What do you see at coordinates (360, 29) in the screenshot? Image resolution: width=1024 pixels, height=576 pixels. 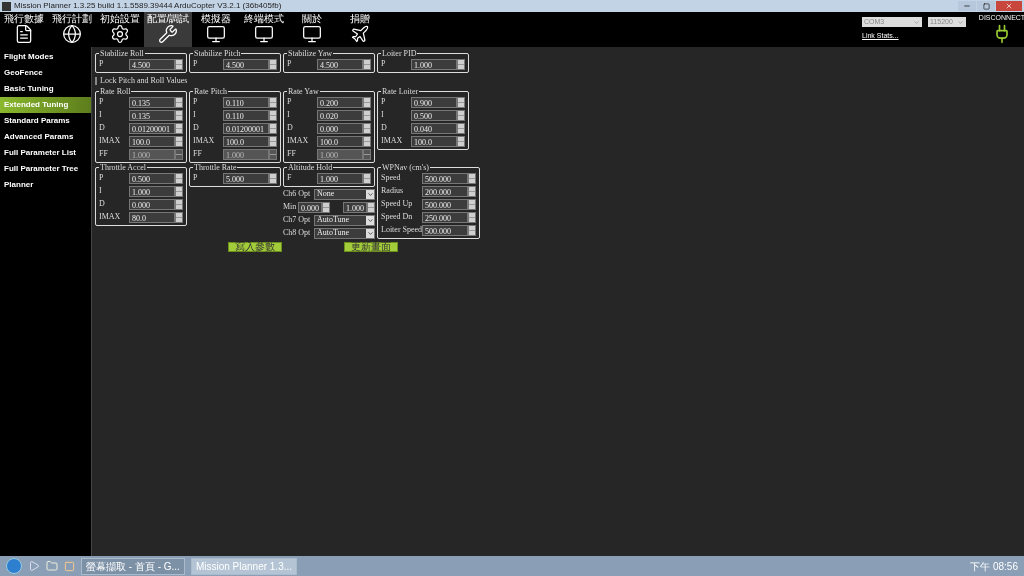 I see `toolbar-tab: 捐贈` at bounding box center [360, 29].